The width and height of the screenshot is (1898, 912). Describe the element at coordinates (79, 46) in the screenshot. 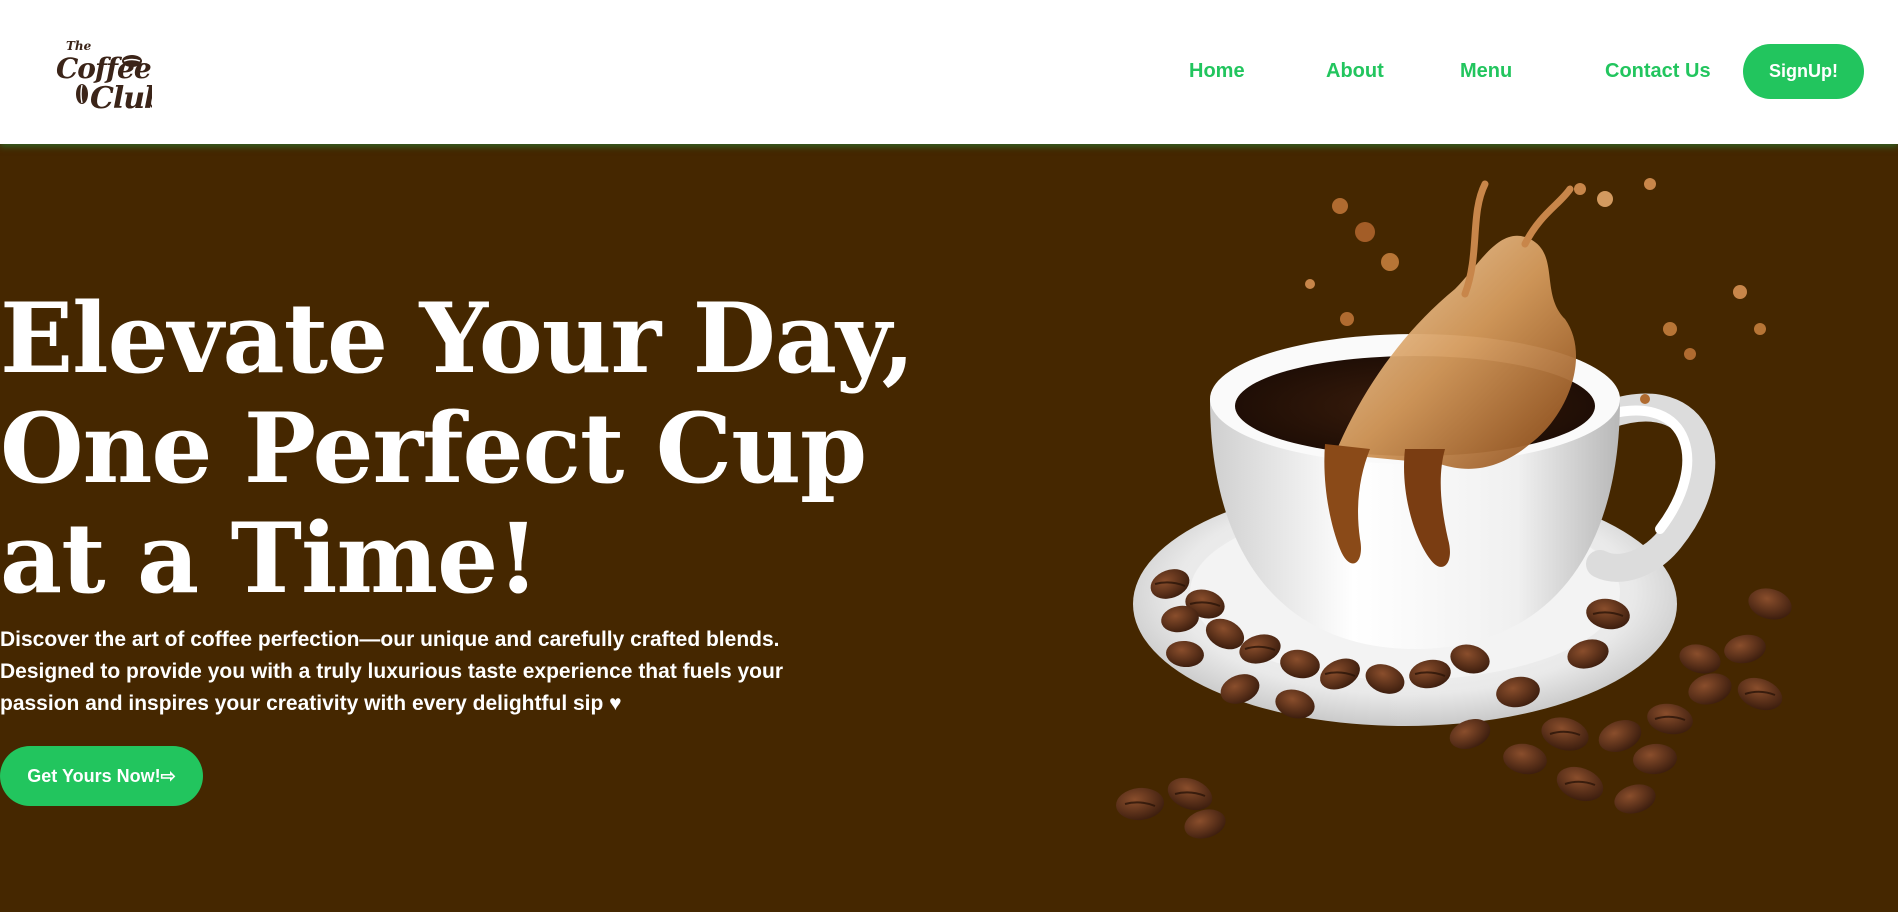

I see `svg-text: The` at that location.